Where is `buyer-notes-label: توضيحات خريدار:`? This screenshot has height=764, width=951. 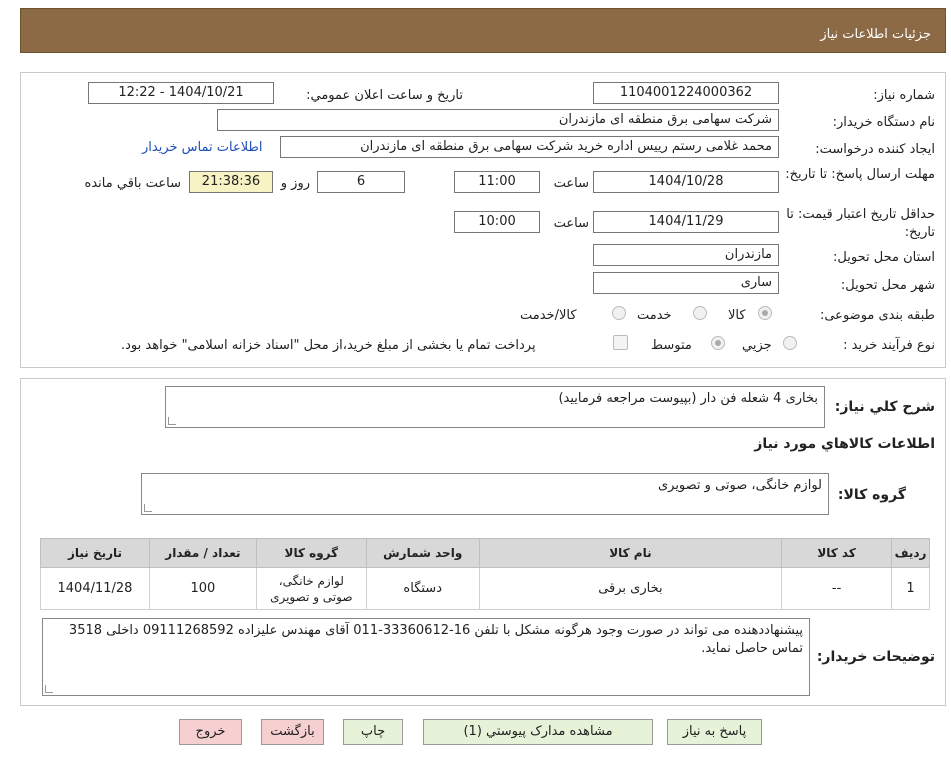 buyer-notes-label: توضيحات خريدار: is located at coordinates (875, 657).